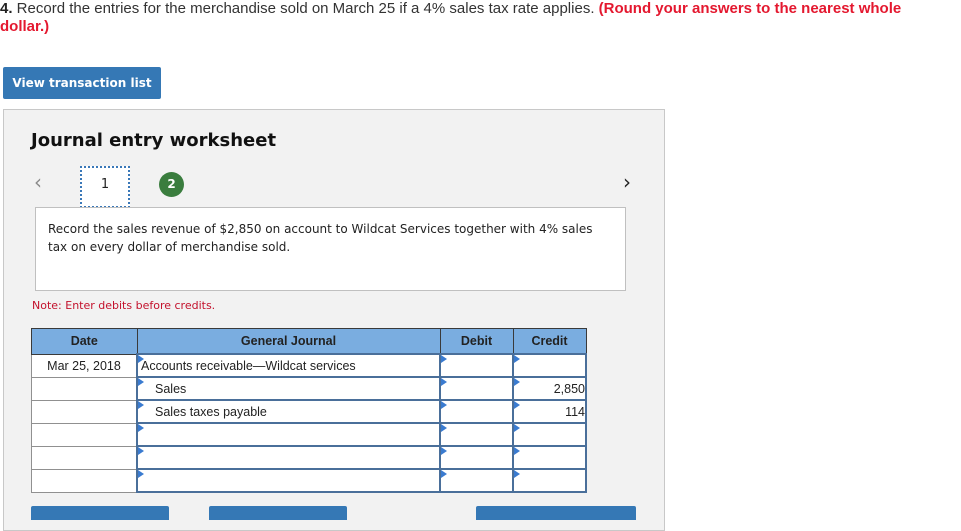  Describe the element at coordinates (105, 187) in the screenshot. I see `step-1-tab: 1` at that location.